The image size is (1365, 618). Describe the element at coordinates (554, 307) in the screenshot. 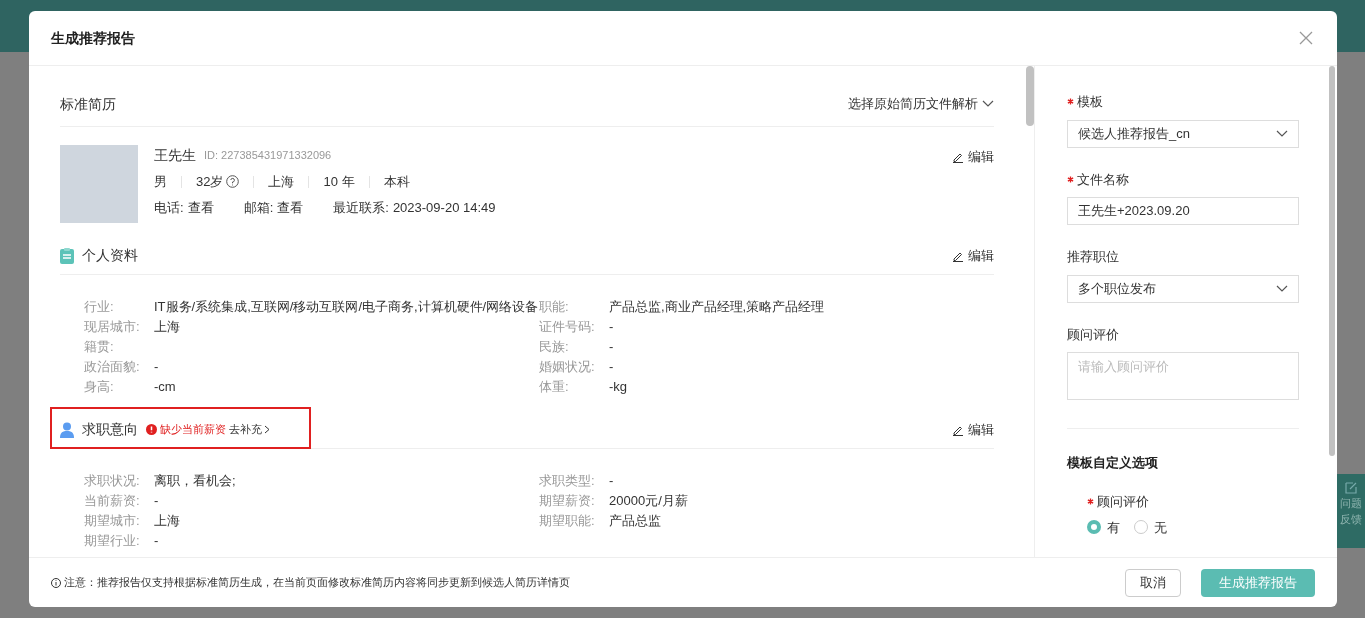

I see `field-label: 职能:` at that location.